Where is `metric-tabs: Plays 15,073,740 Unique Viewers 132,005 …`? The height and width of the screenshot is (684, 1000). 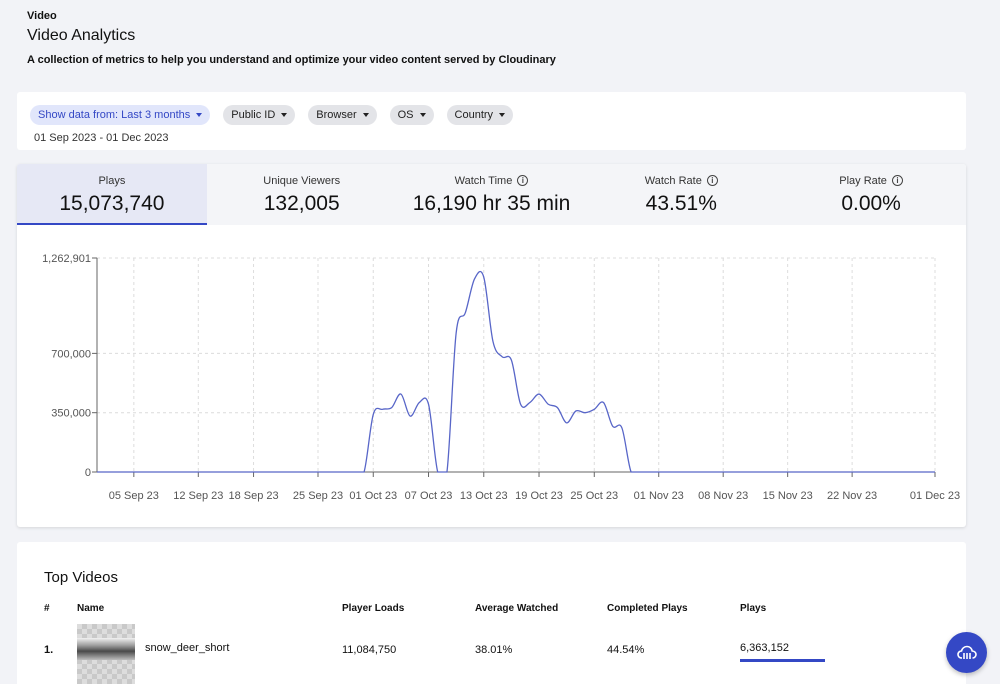
metric-tabs: Plays 15,073,740 Unique Viewers 132,005 … is located at coordinates (491, 194).